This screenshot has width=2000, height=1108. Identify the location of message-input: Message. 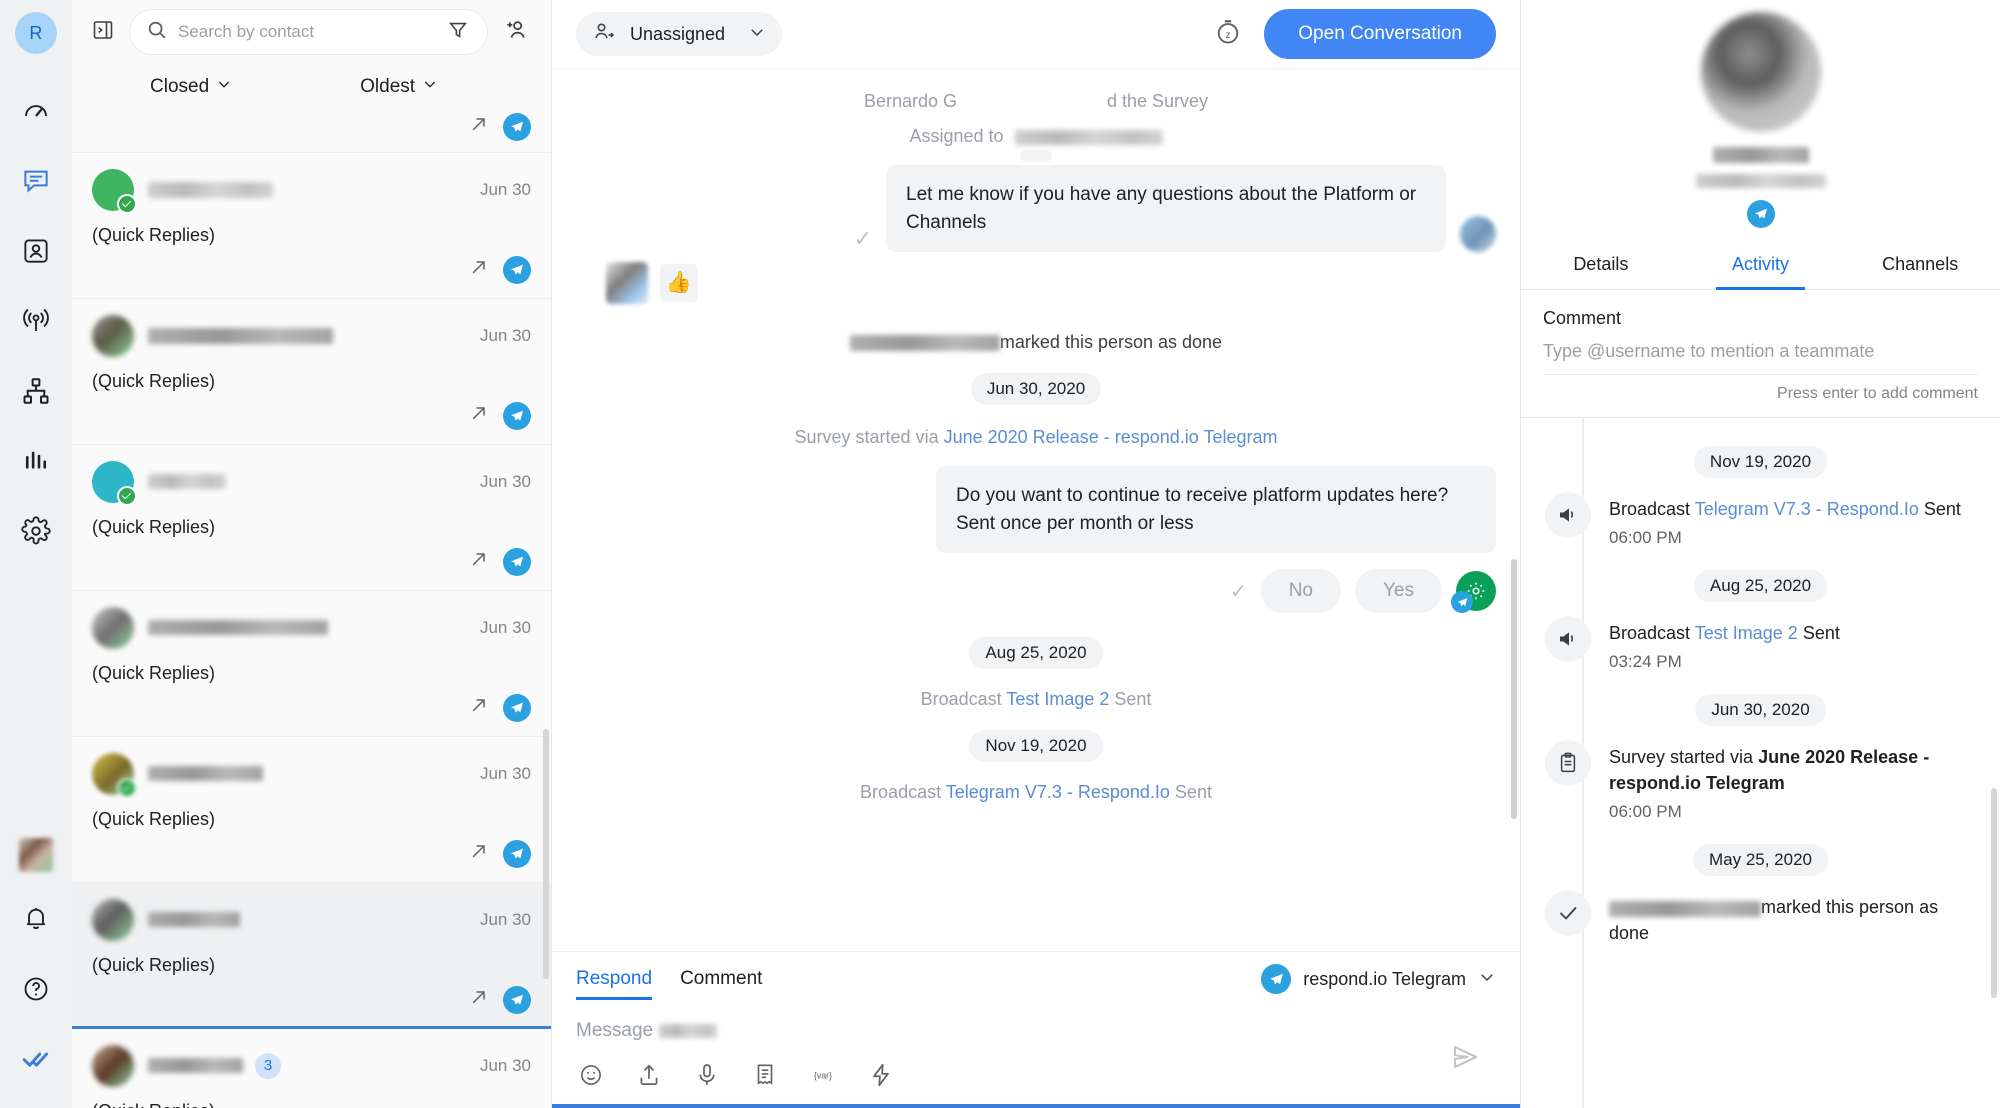
(1036, 1031).